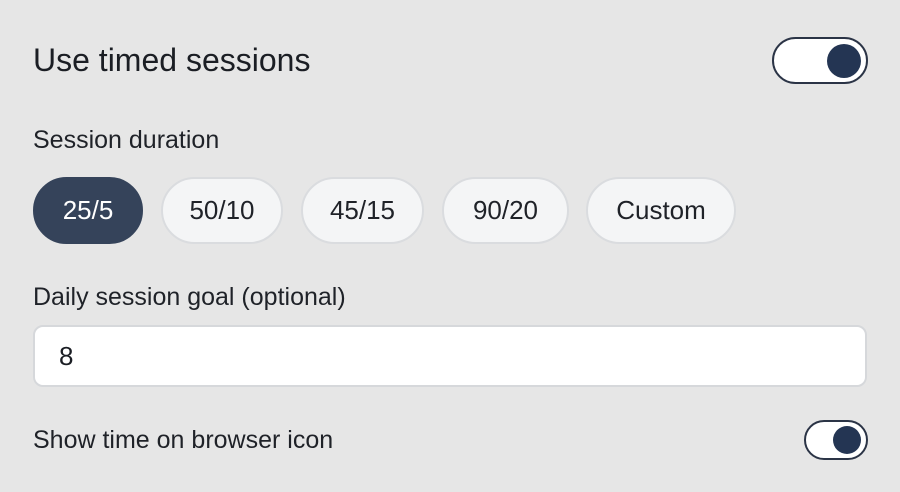 Image resolution: width=900 pixels, height=492 pixels. What do you see at coordinates (820, 60) in the screenshot?
I see `timed-sessions-toggle` at bounding box center [820, 60].